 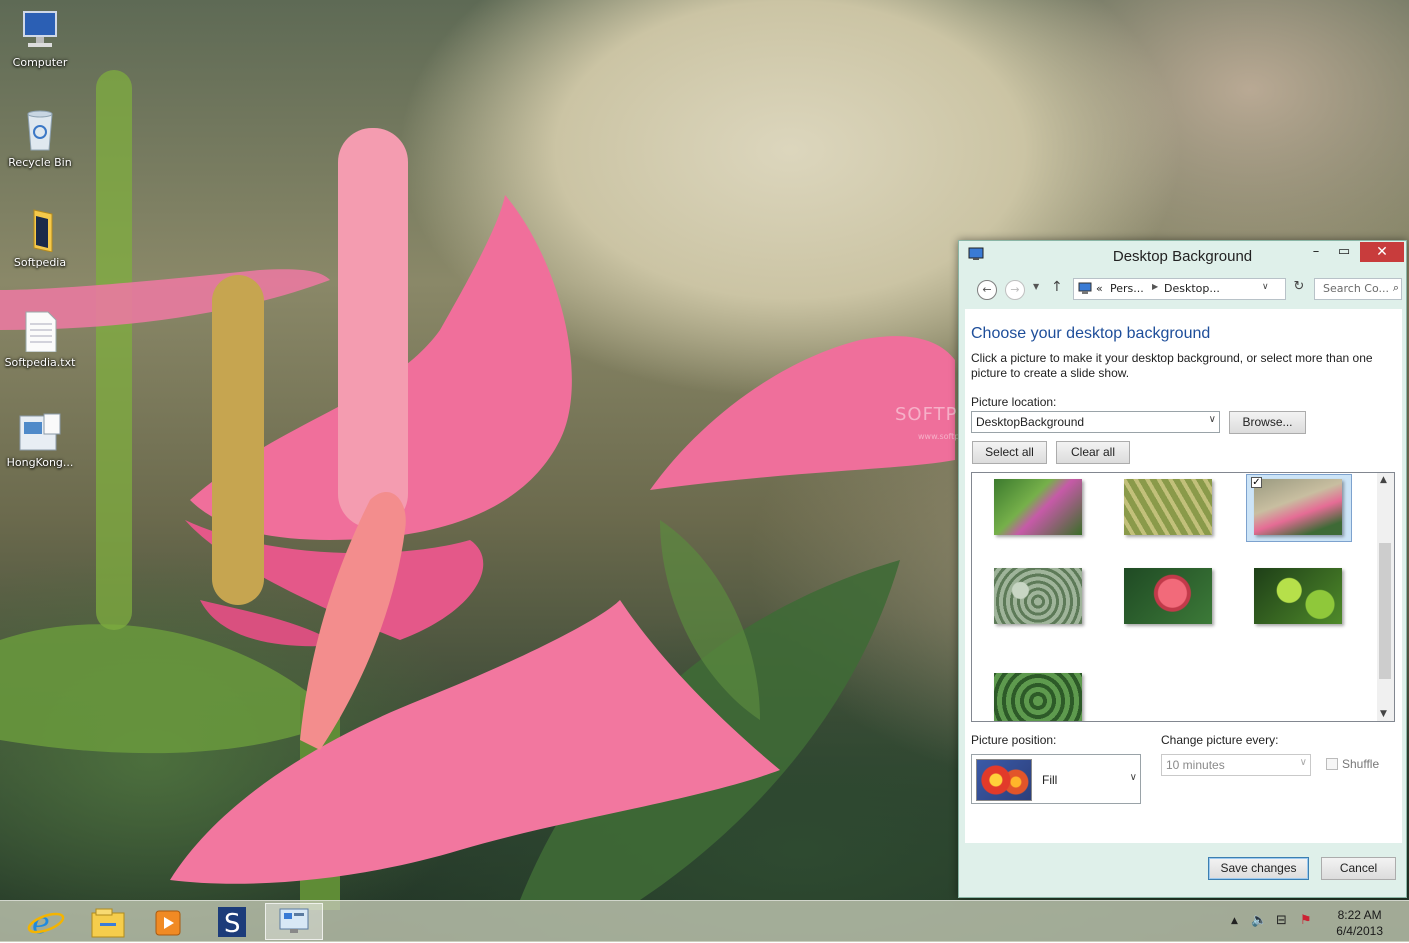 What do you see at coordinates (168, 921) in the screenshot?
I see `taskbar-media-player` at bounding box center [168, 921].